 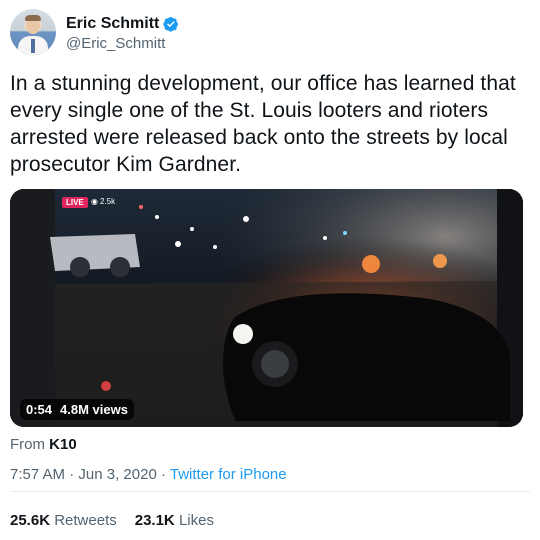 I want to click on video-stats-pill: 0:54 4.8M views, so click(x=77, y=409).